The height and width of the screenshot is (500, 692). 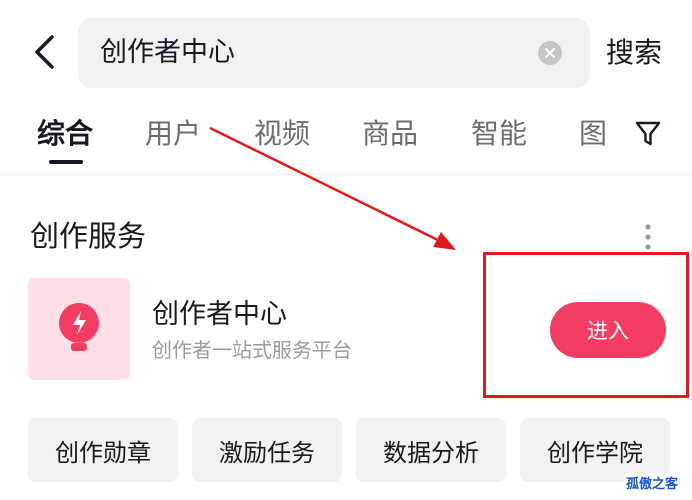 What do you see at coordinates (634, 53) in the screenshot?
I see `search-button: 搜索` at bounding box center [634, 53].